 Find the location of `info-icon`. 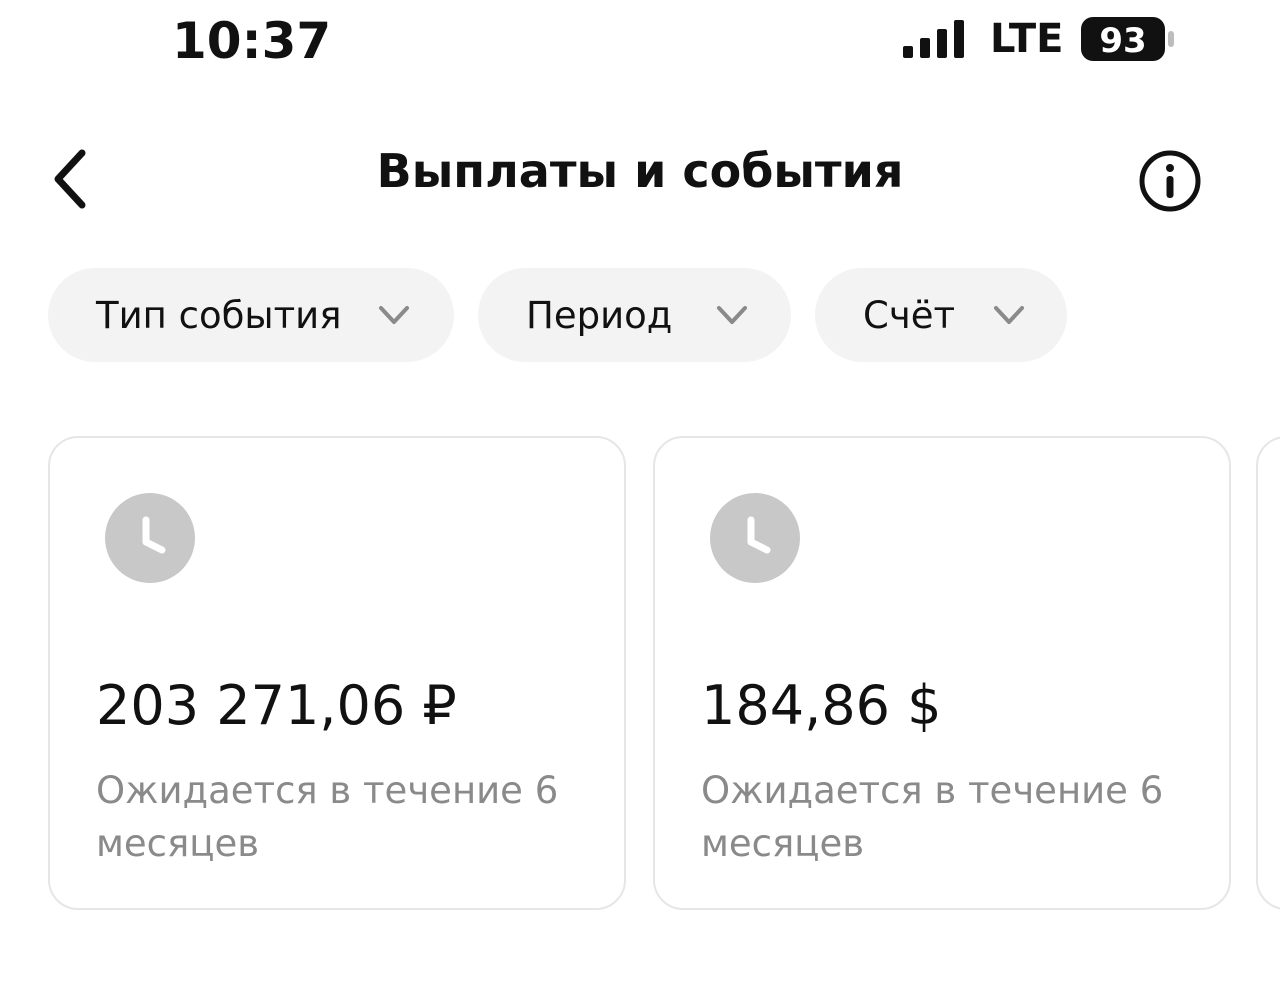

info-icon is located at coordinates (1170, 181).